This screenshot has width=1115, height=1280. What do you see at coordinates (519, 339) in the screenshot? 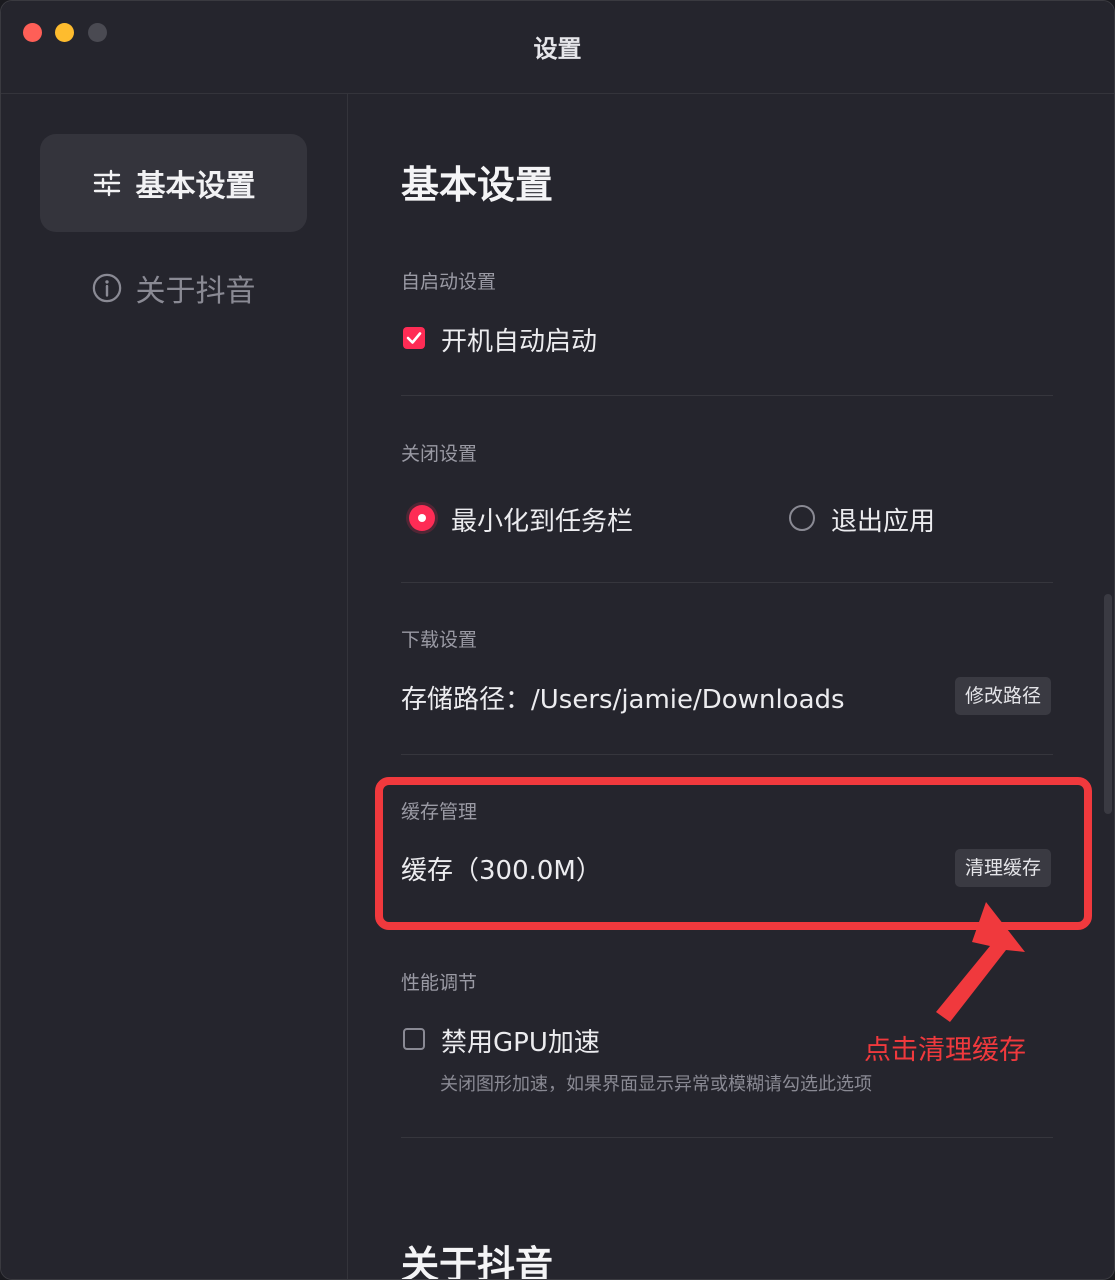
I see `autostart-option-label: 开机自动启动` at bounding box center [519, 339].